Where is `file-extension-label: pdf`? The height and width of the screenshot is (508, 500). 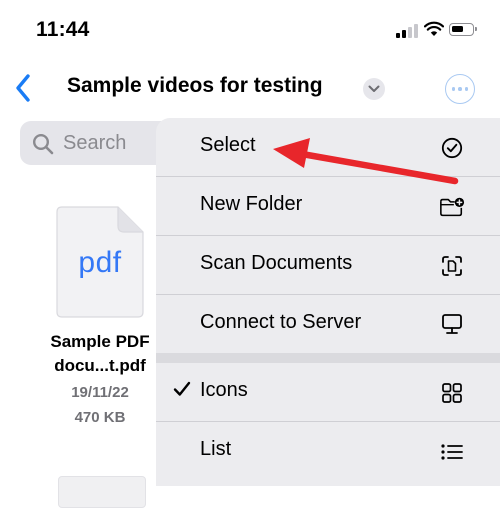 file-extension-label: pdf is located at coordinates (100, 262).